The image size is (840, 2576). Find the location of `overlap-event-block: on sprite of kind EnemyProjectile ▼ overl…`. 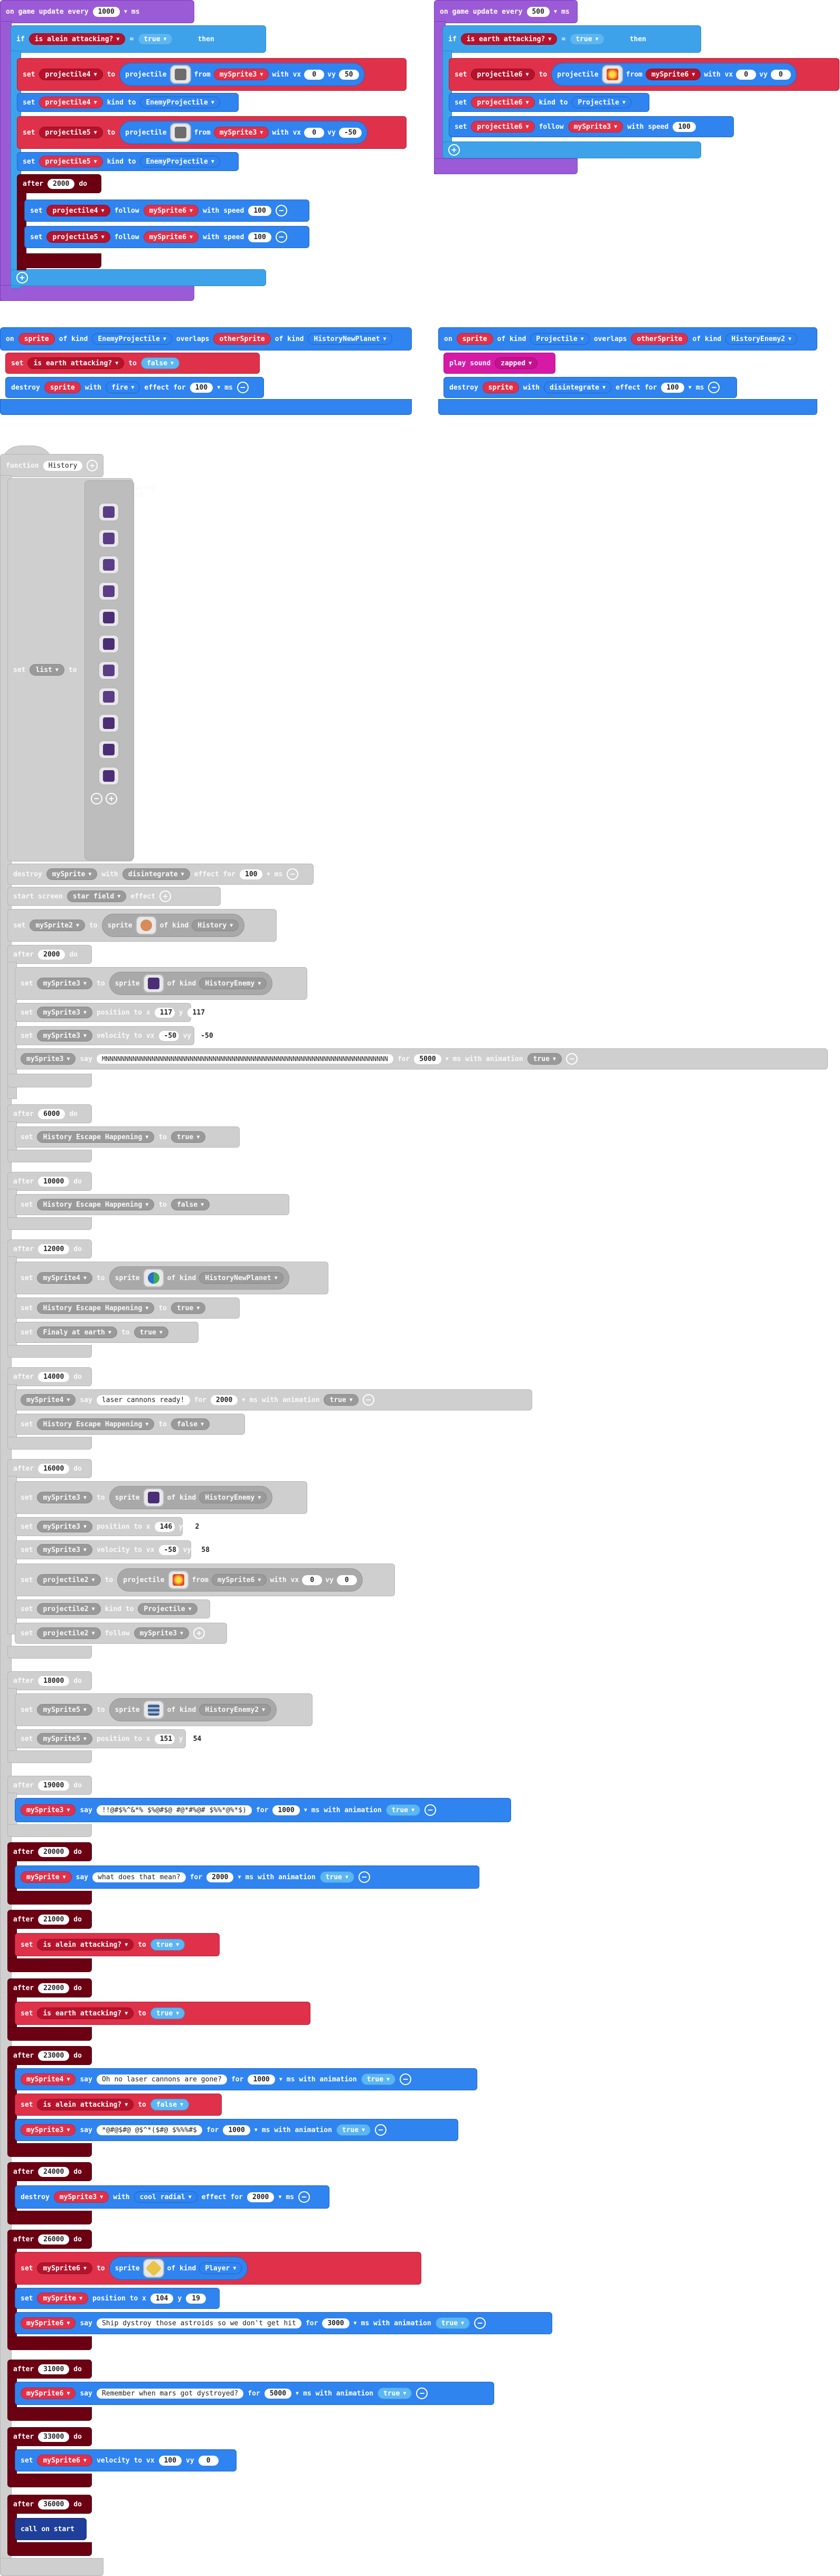

overlap-event-block: on sprite of kind EnemyProjectile ▼ overl… is located at coordinates (206, 339).